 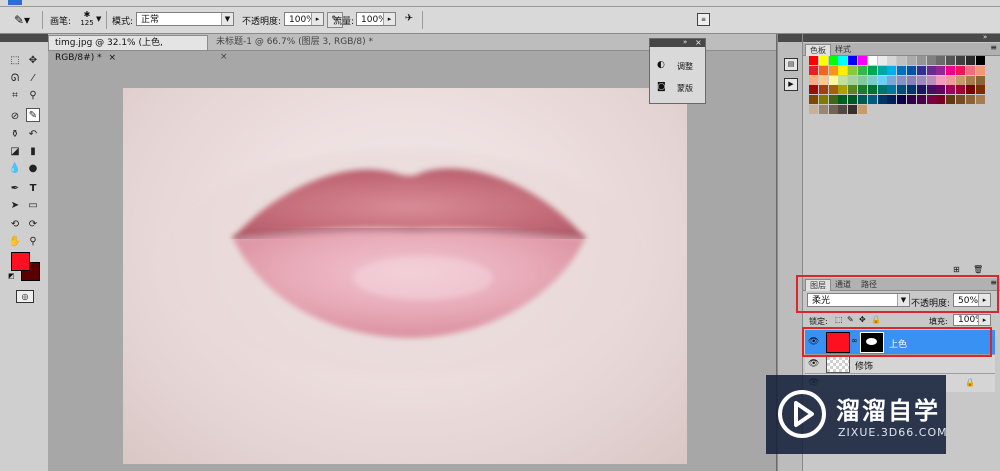 I want to click on layer-row: 👁 修饰, so click(x=900, y=364).